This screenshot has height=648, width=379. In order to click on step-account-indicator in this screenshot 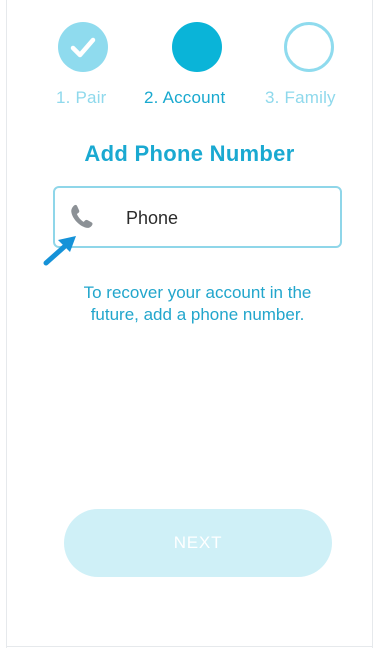, I will do `click(197, 47)`.